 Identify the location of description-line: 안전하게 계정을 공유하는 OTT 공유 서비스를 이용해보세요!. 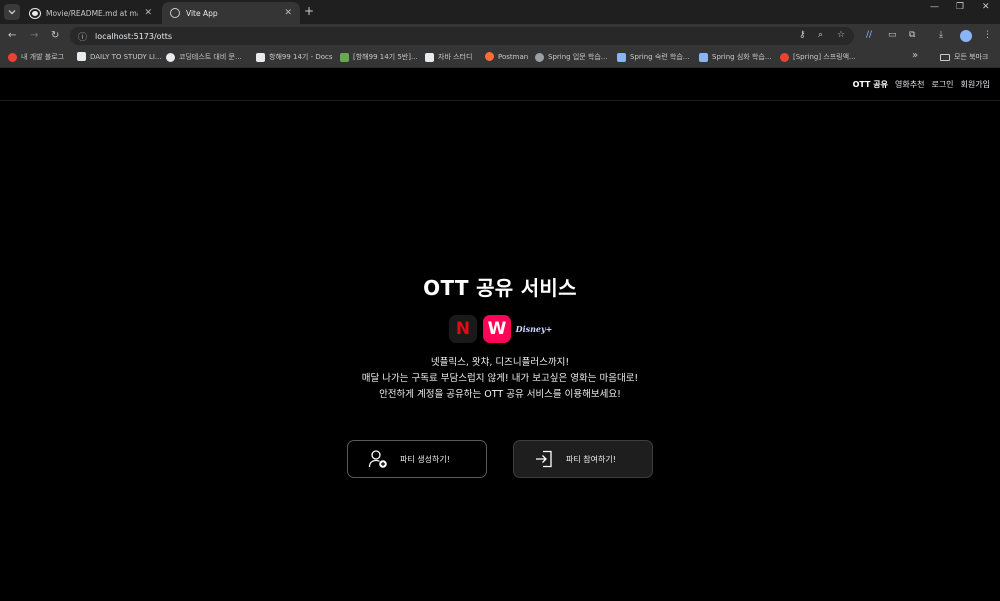
(500, 394).